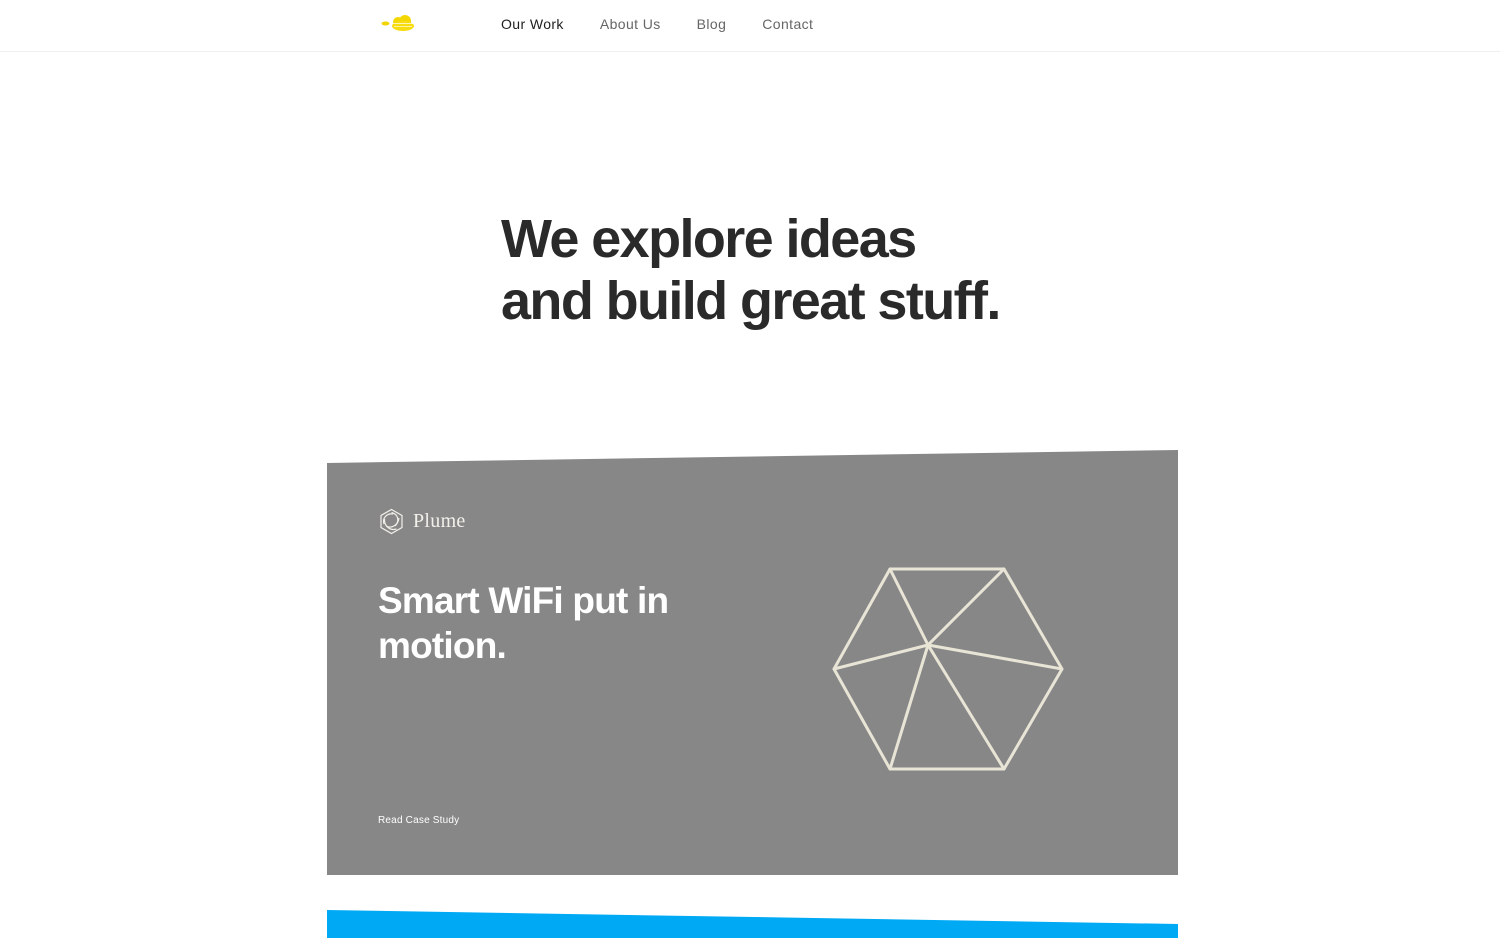 Image resolution: width=1500 pixels, height=938 pixels. I want to click on nav-contact: Contact, so click(787, 24).